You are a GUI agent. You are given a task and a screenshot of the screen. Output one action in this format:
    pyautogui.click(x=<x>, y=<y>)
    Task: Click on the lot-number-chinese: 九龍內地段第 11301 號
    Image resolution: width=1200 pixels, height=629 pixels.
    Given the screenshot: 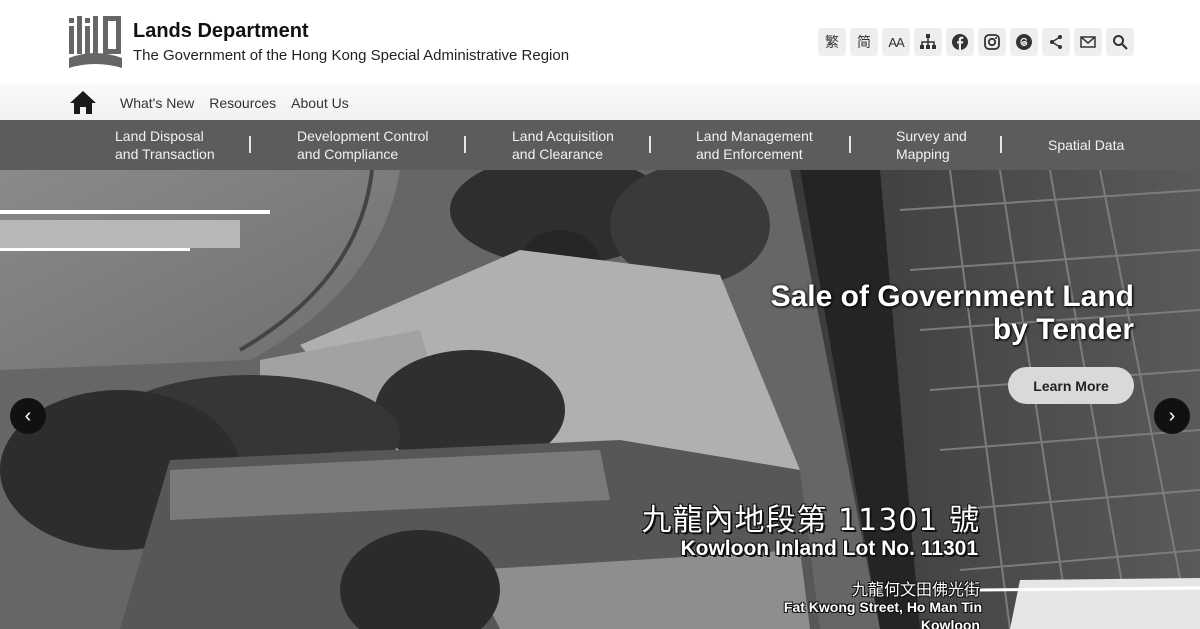 What is the action you would take?
    pyautogui.click(x=810, y=520)
    